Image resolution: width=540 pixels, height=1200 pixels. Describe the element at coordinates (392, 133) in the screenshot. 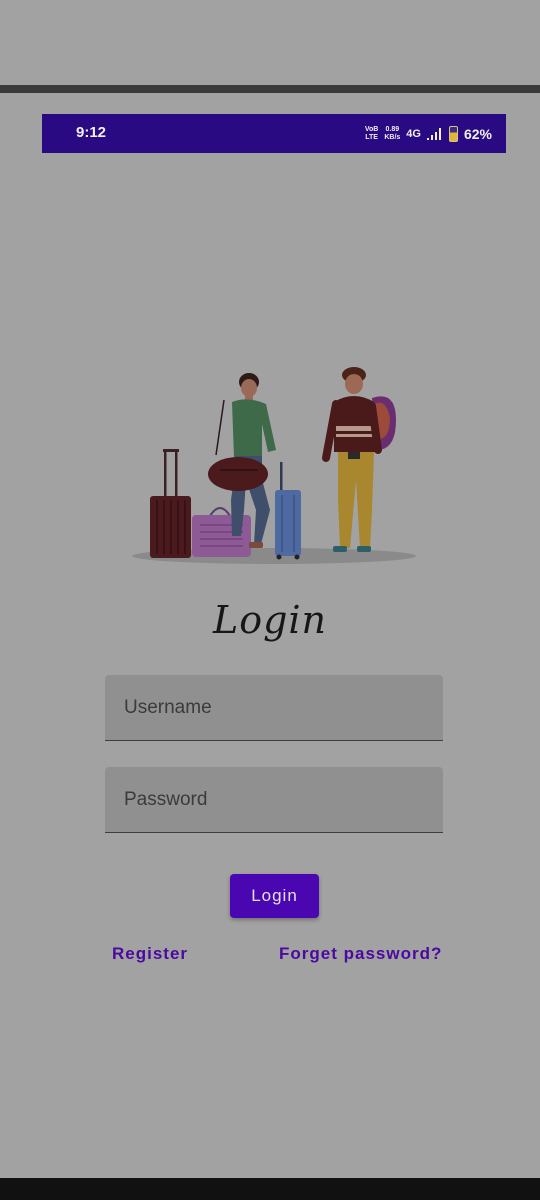

I see `network-speed: 0.89 KB/s` at that location.